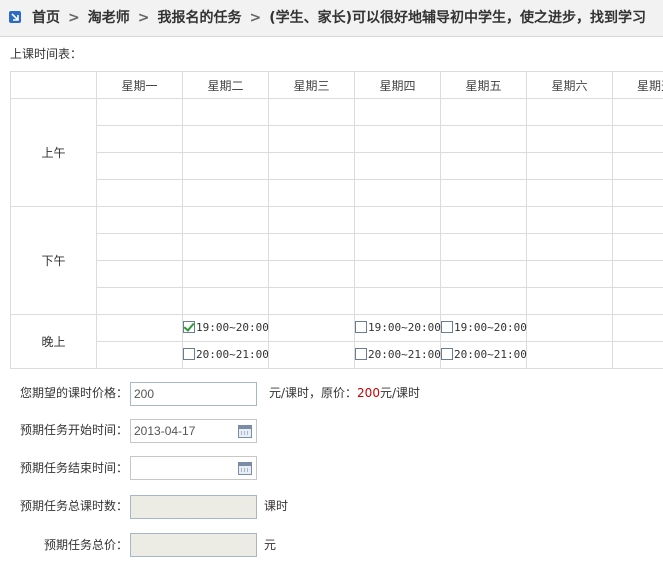 The width and height of the screenshot is (663, 565). I want to click on period-afternoon: 下午, so click(53, 260).